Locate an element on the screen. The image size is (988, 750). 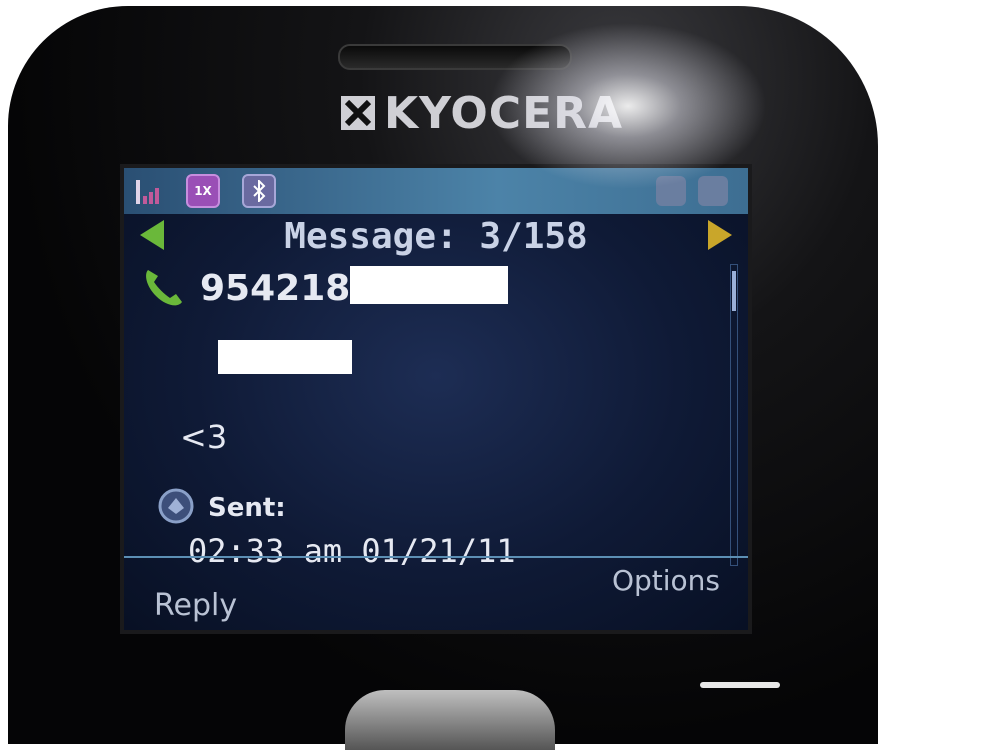
1x-network-icon: 1X is located at coordinates (203, 191).